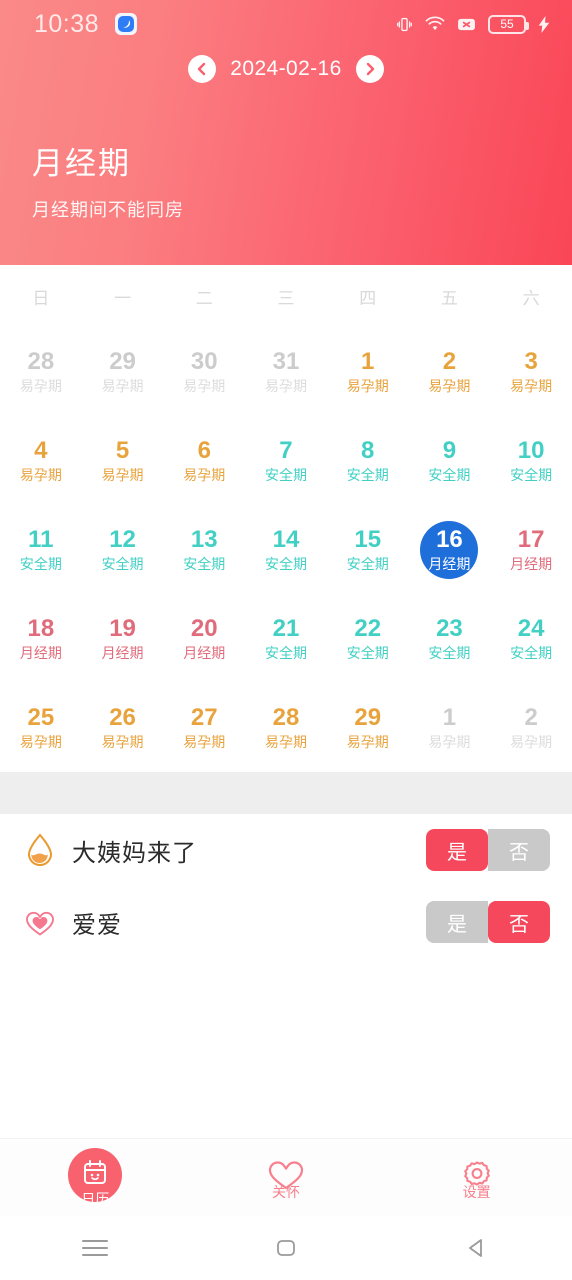 The width and height of the screenshot is (572, 1280). Describe the element at coordinates (41, 460) in the screenshot. I see `calendar-day-cell: 4 易孕期` at that location.